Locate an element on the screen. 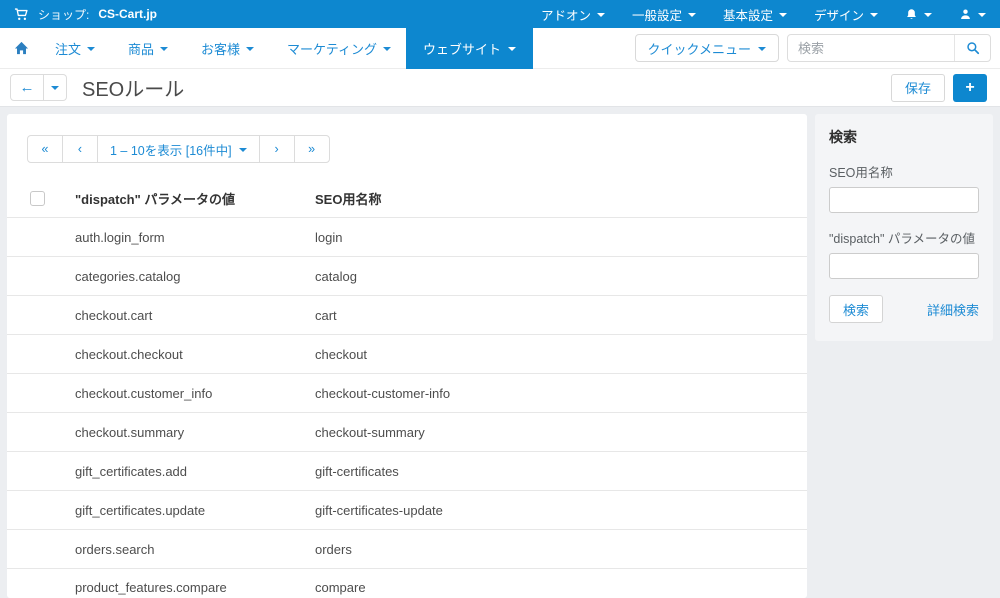 This screenshot has width=1000, height=598. row-dispatch-value: auth.login_form is located at coordinates (120, 237).